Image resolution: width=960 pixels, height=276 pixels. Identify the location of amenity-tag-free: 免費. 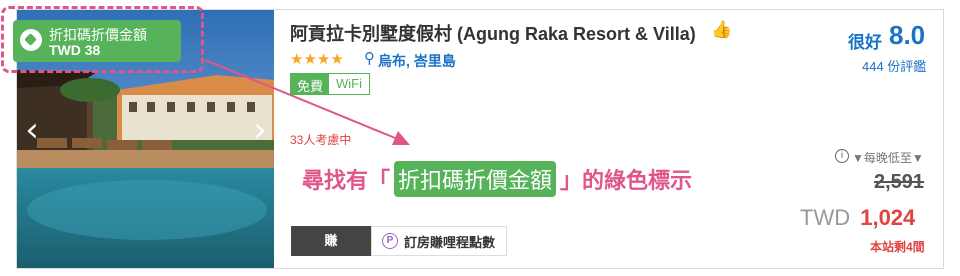
(310, 84).